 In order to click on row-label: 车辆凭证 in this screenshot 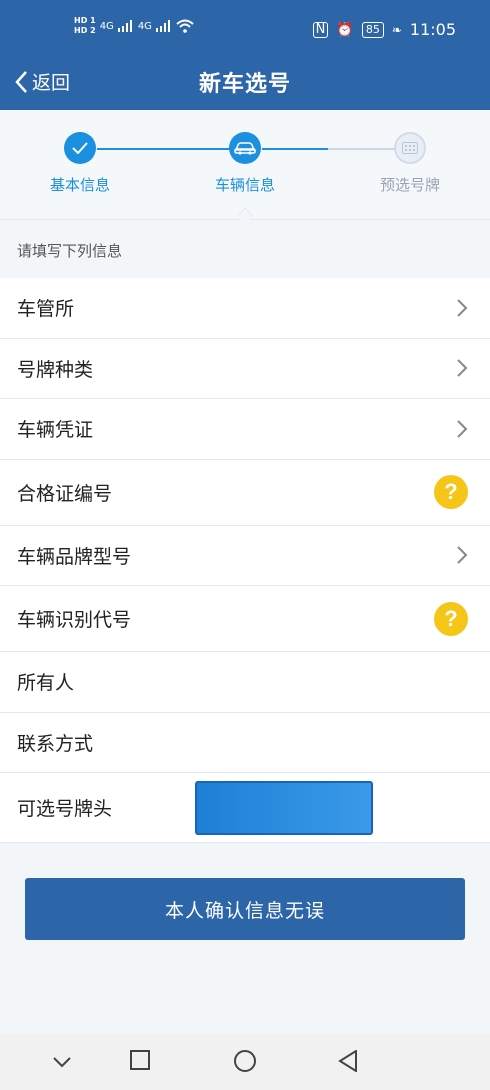, I will do `click(55, 430)`.